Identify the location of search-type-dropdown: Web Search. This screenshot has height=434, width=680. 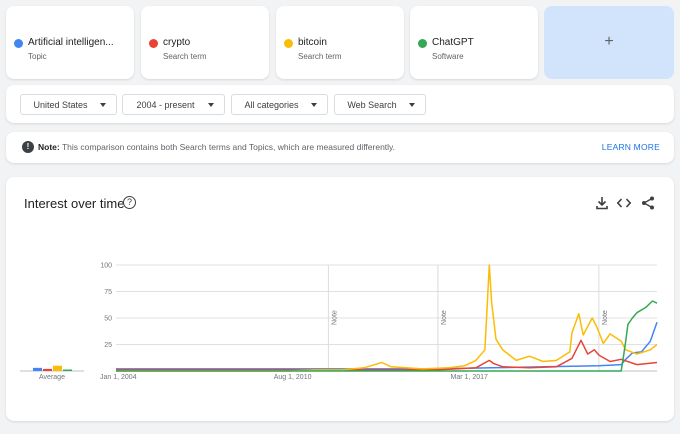
(380, 104).